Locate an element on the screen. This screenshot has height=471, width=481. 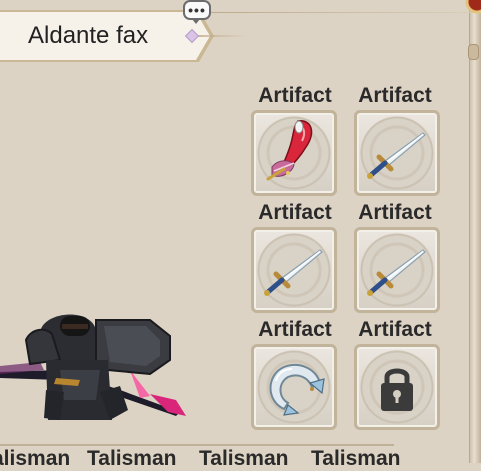
slot-label-6: Artifact is located at coordinates (395, 329).